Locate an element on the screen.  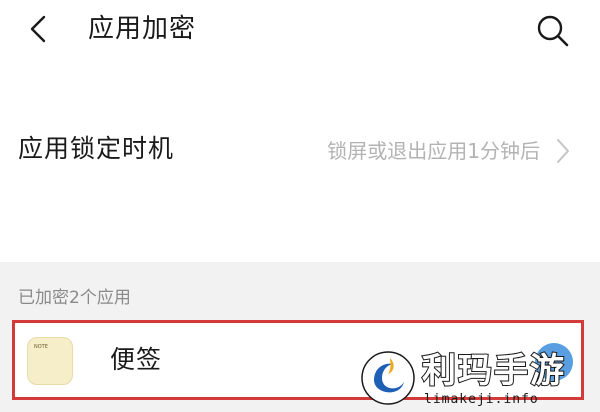
watermark: 利玛手游 limakeji.info is located at coordinates (476, 379).